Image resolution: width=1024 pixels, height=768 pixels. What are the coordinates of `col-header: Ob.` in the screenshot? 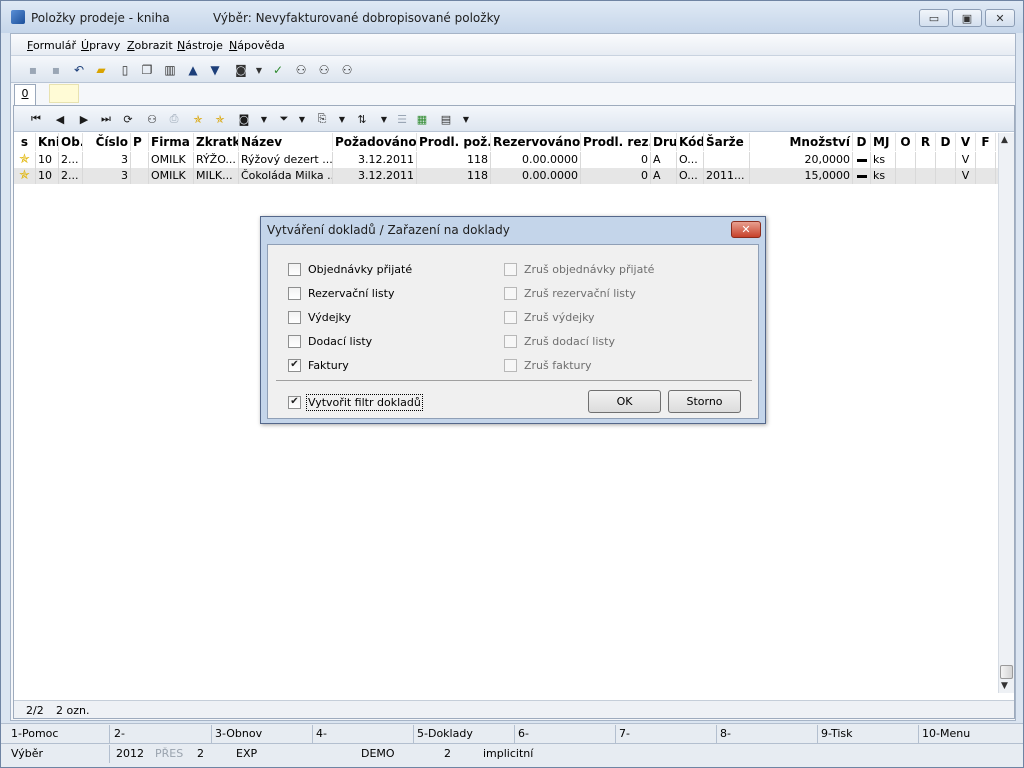 It's located at (71, 142).